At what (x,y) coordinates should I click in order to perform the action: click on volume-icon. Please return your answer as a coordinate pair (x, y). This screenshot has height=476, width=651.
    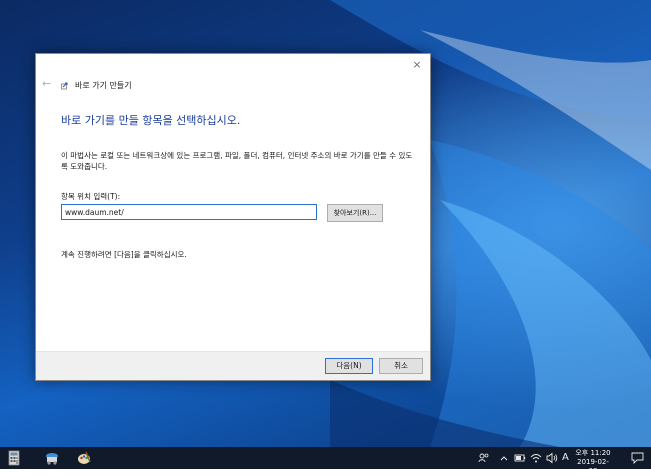
    Looking at the image, I should click on (552, 458).